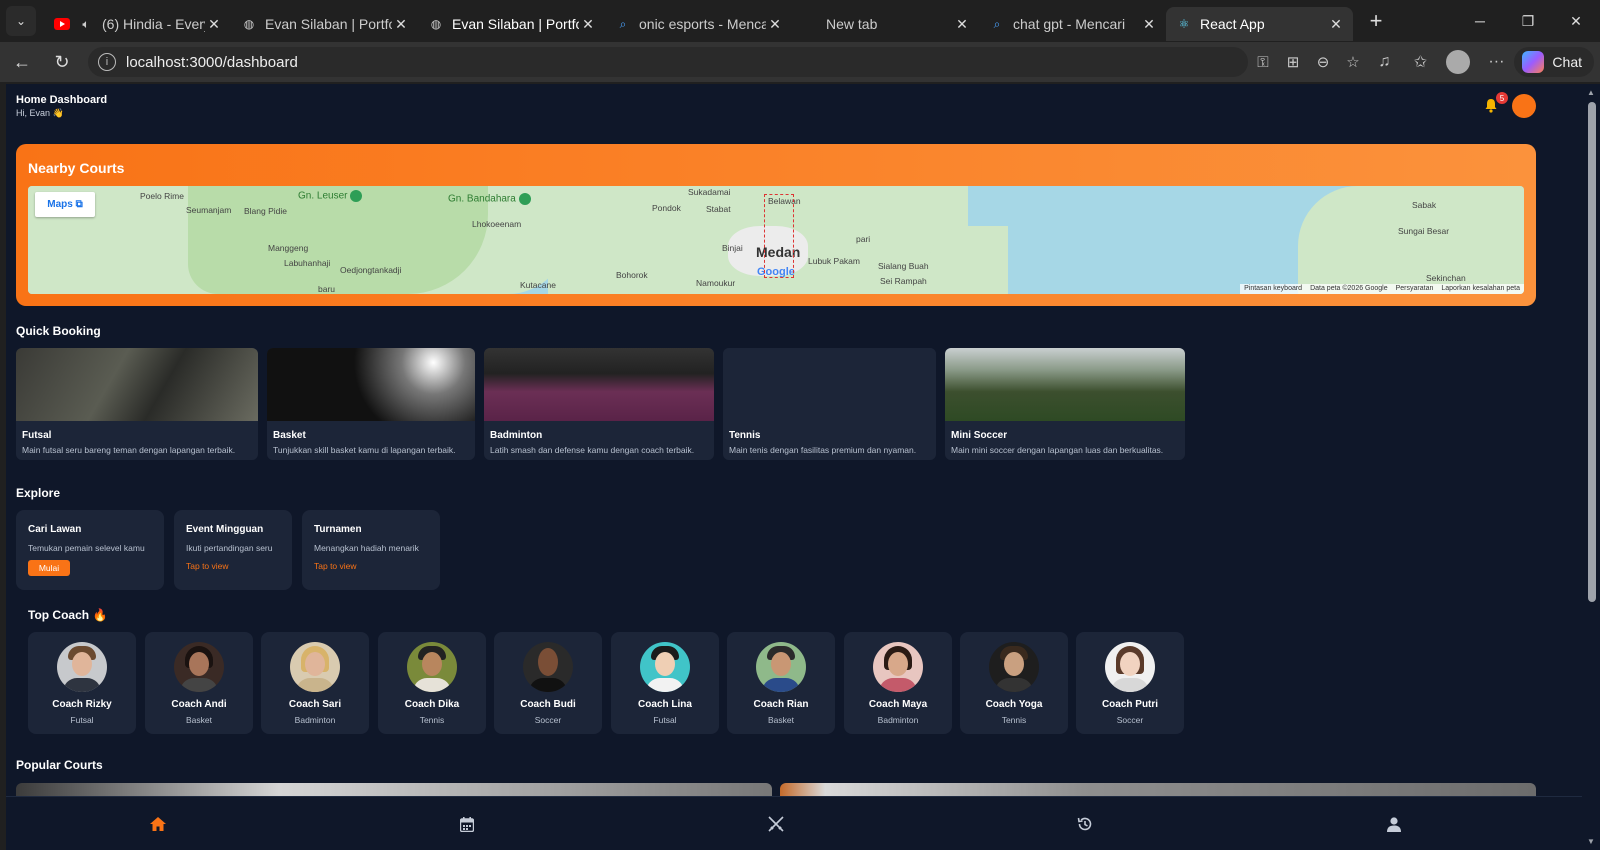 This screenshot has width=1600, height=850. I want to click on calendar-icon, so click(467, 824).